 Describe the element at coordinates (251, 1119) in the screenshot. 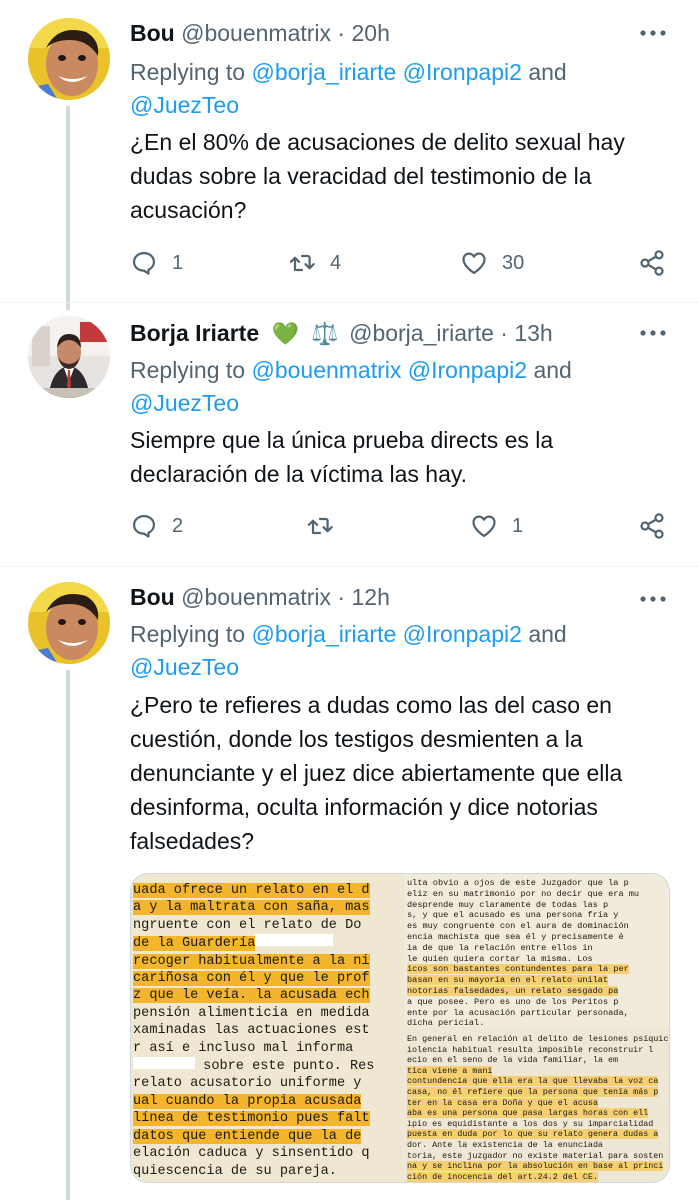

I see `doc-line: línea de testimonio pues falt` at that location.